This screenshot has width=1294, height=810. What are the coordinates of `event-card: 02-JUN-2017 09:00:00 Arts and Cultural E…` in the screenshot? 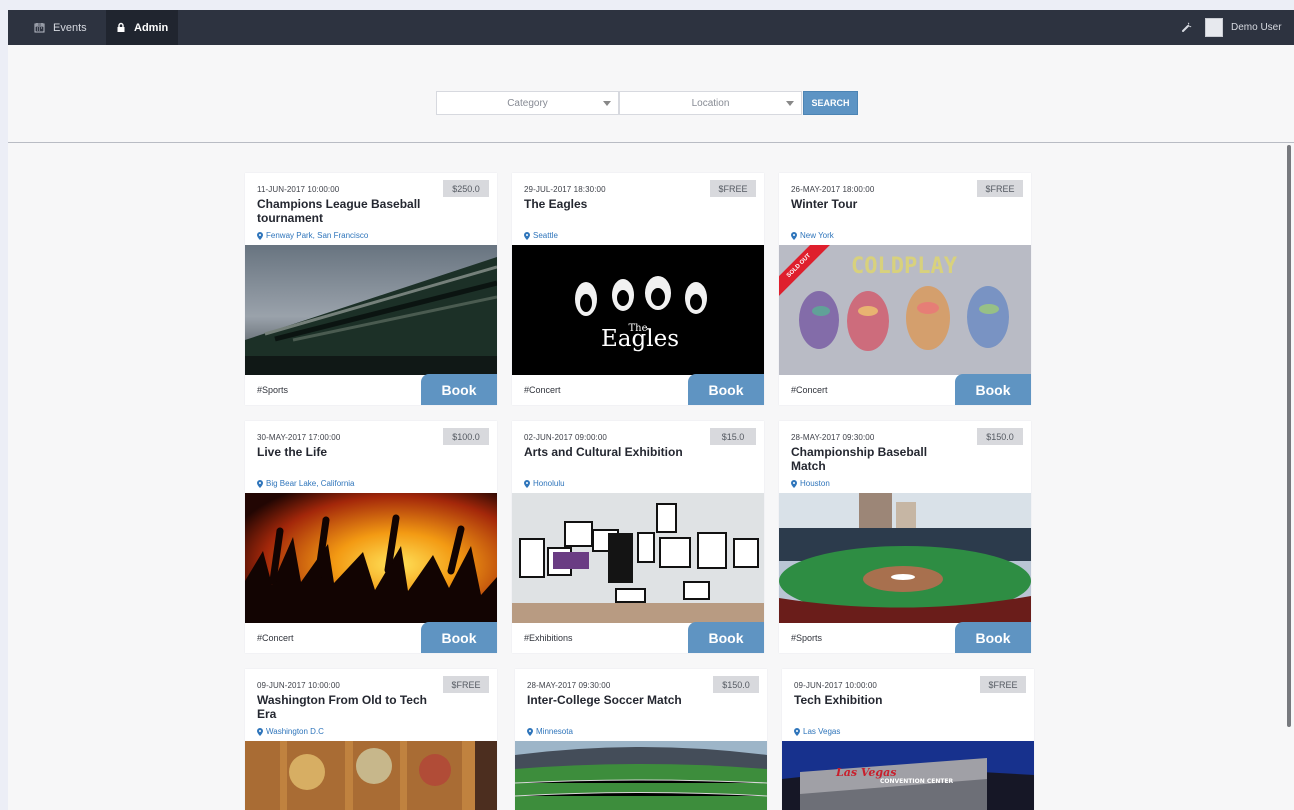 It's located at (638, 537).